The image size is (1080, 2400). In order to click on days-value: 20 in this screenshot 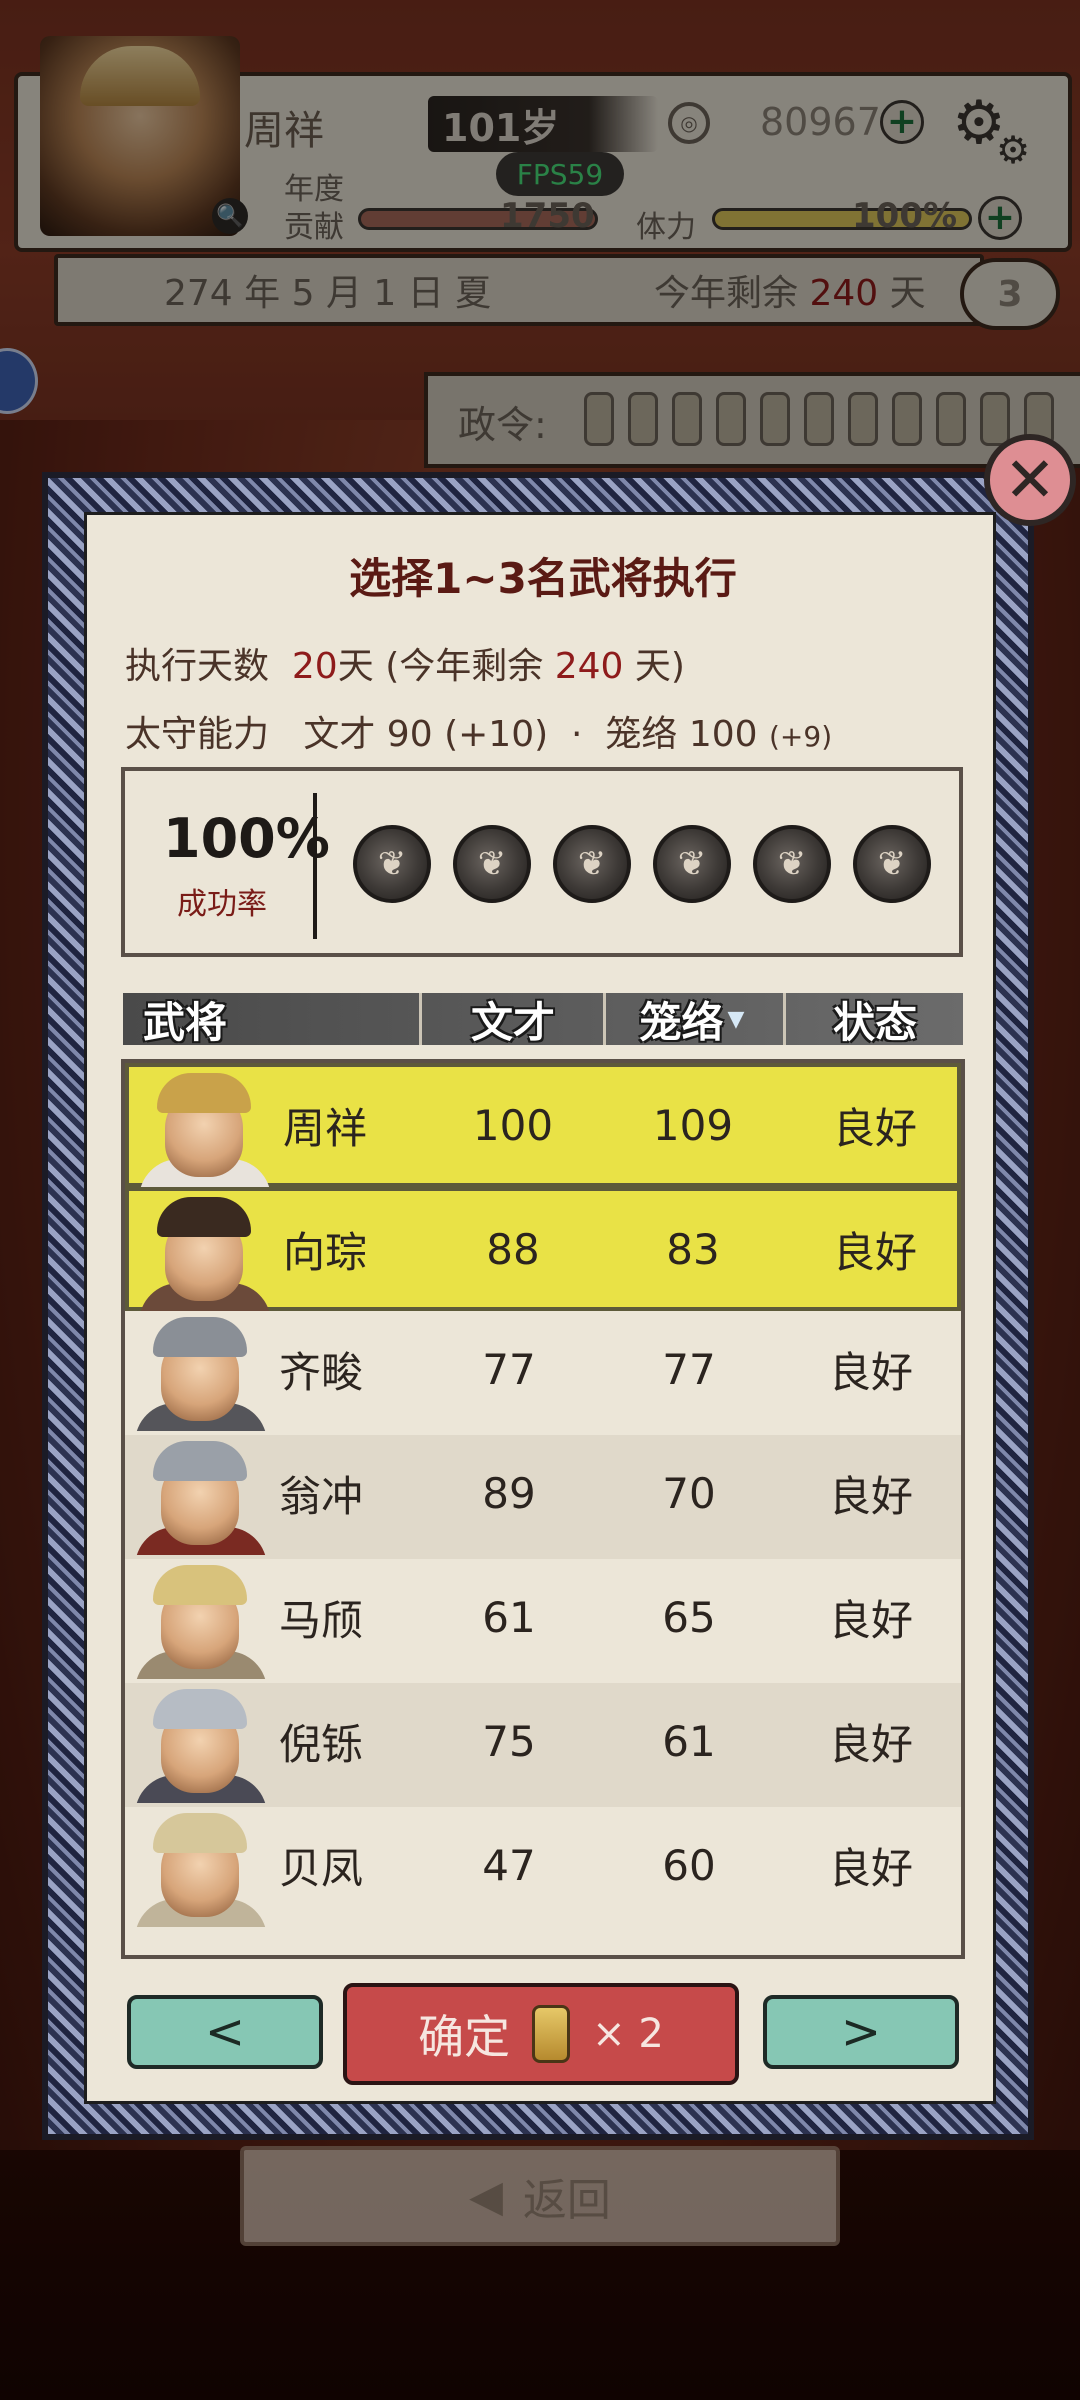, I will do `click(314, 666)`.